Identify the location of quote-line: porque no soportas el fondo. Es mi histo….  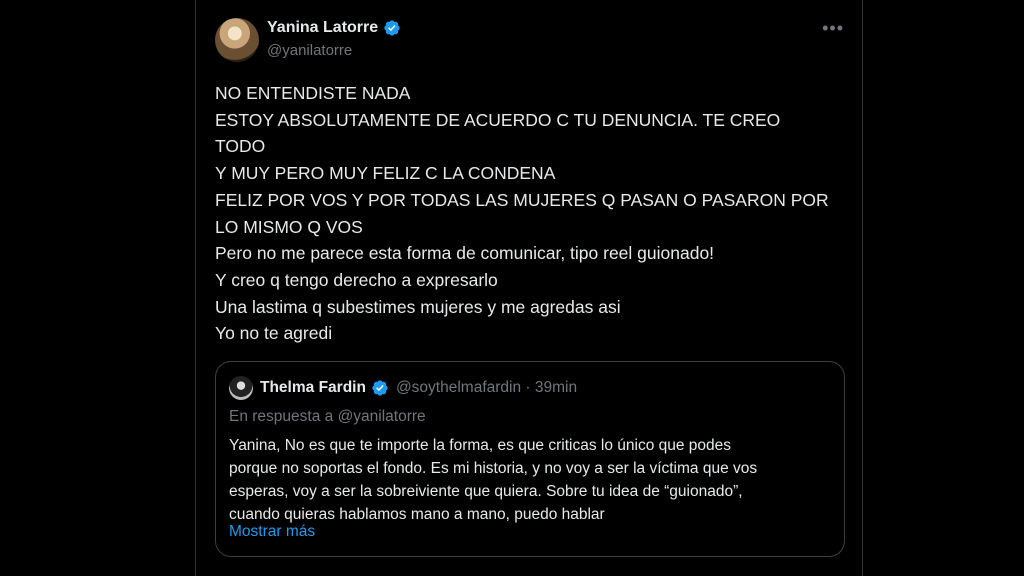
(493, 468).